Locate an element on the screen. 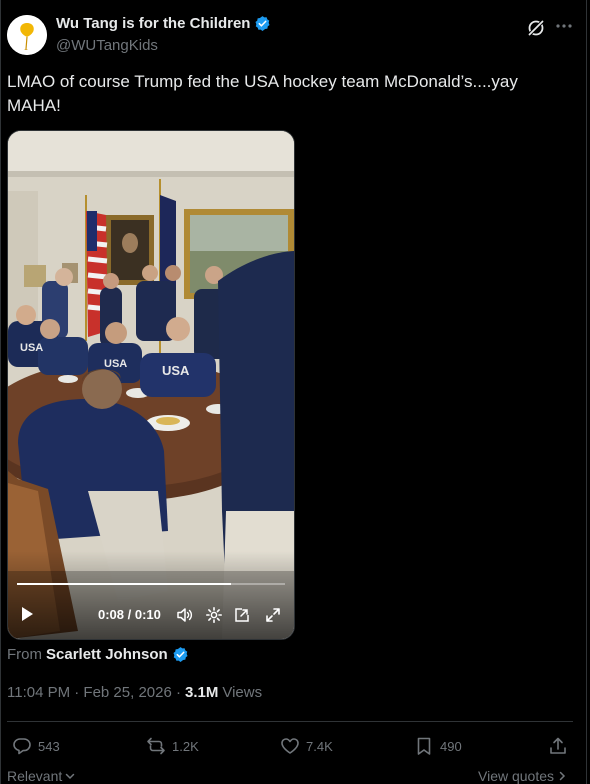 This screenshot has height=784, width=590. view-quotes-link: View quotes is located at coordinates (523, 776).